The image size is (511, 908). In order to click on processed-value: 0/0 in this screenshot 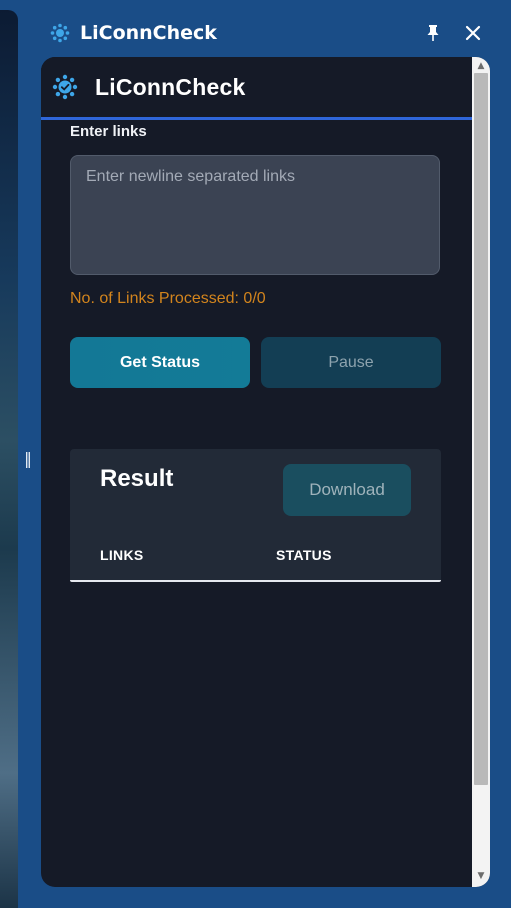, I will do `click(254, 298)`.